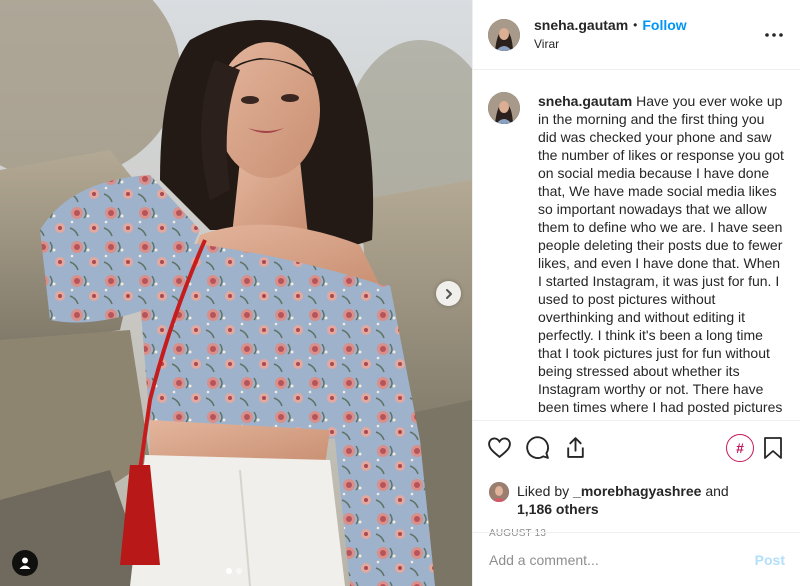 This screenshot has height=586, width=800. I want to click on comment-button, so click(544, 448).